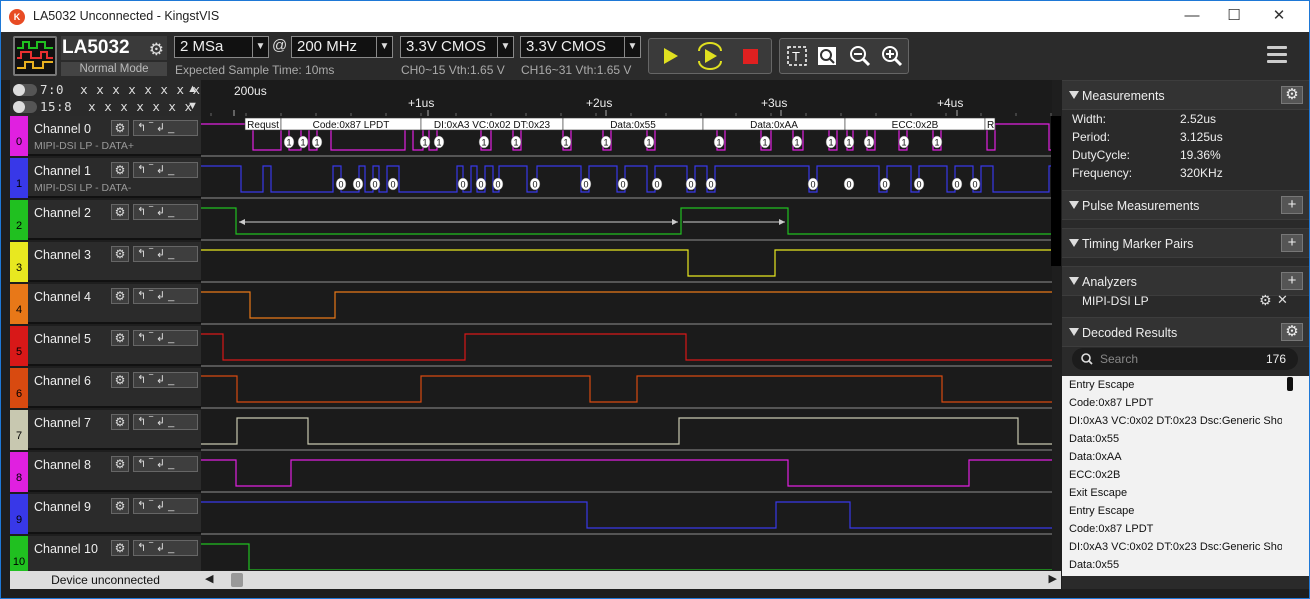  I want to click on minimize-button: —, so click(1192, 16).